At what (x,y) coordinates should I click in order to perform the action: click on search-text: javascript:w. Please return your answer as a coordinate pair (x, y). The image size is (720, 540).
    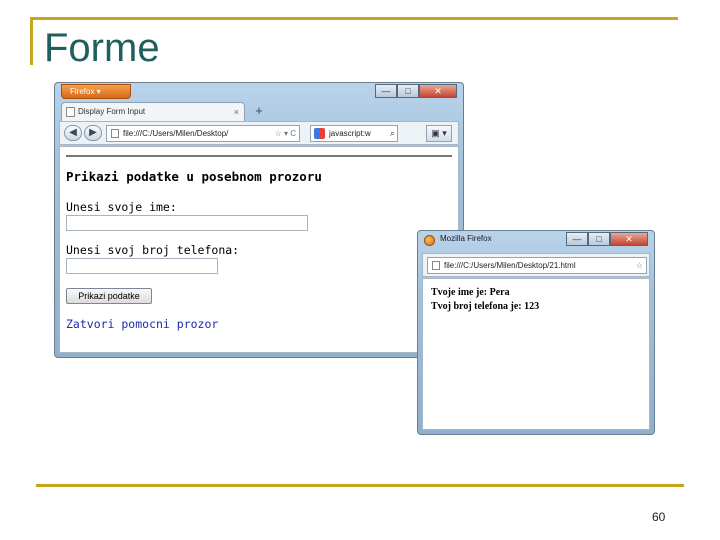
    Looking at the image, I should click on (350, 133).